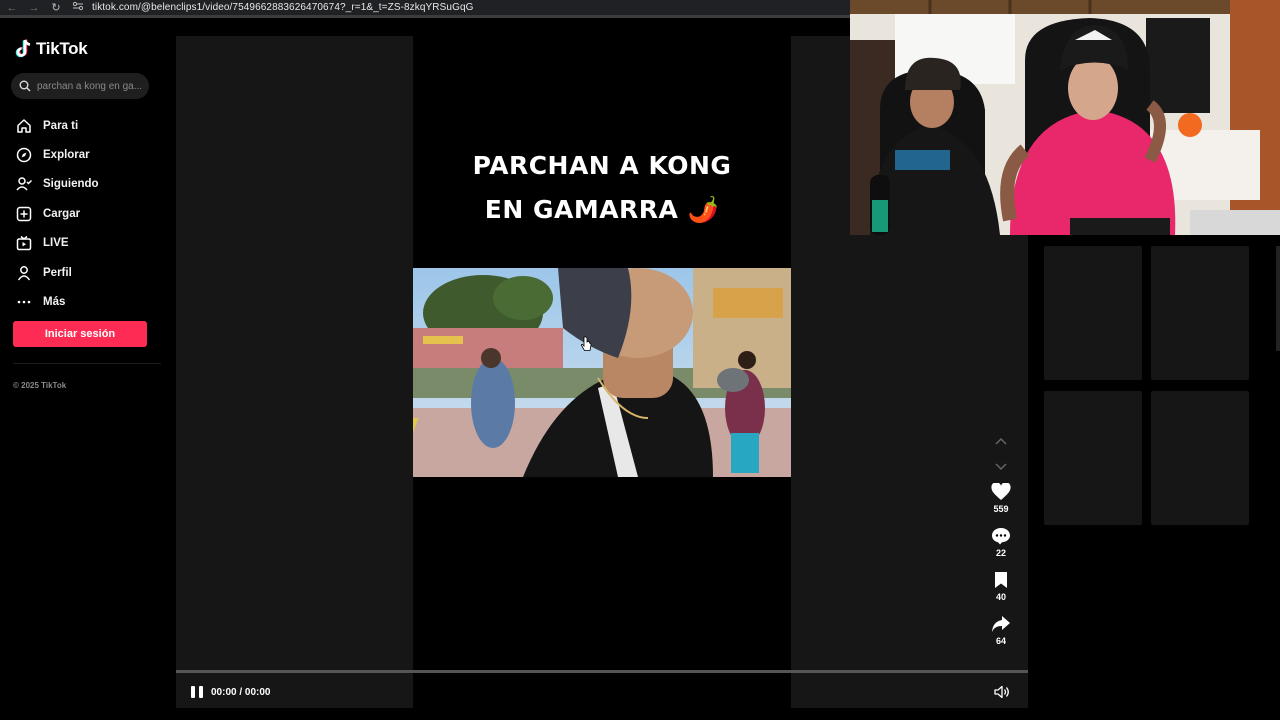 Image resolution: width=1280 pixels, height=720 pixels. Describe the element at coordinates (57, 272) in the screenshot. I see `sidebar-item-label: Perfil` at that location.